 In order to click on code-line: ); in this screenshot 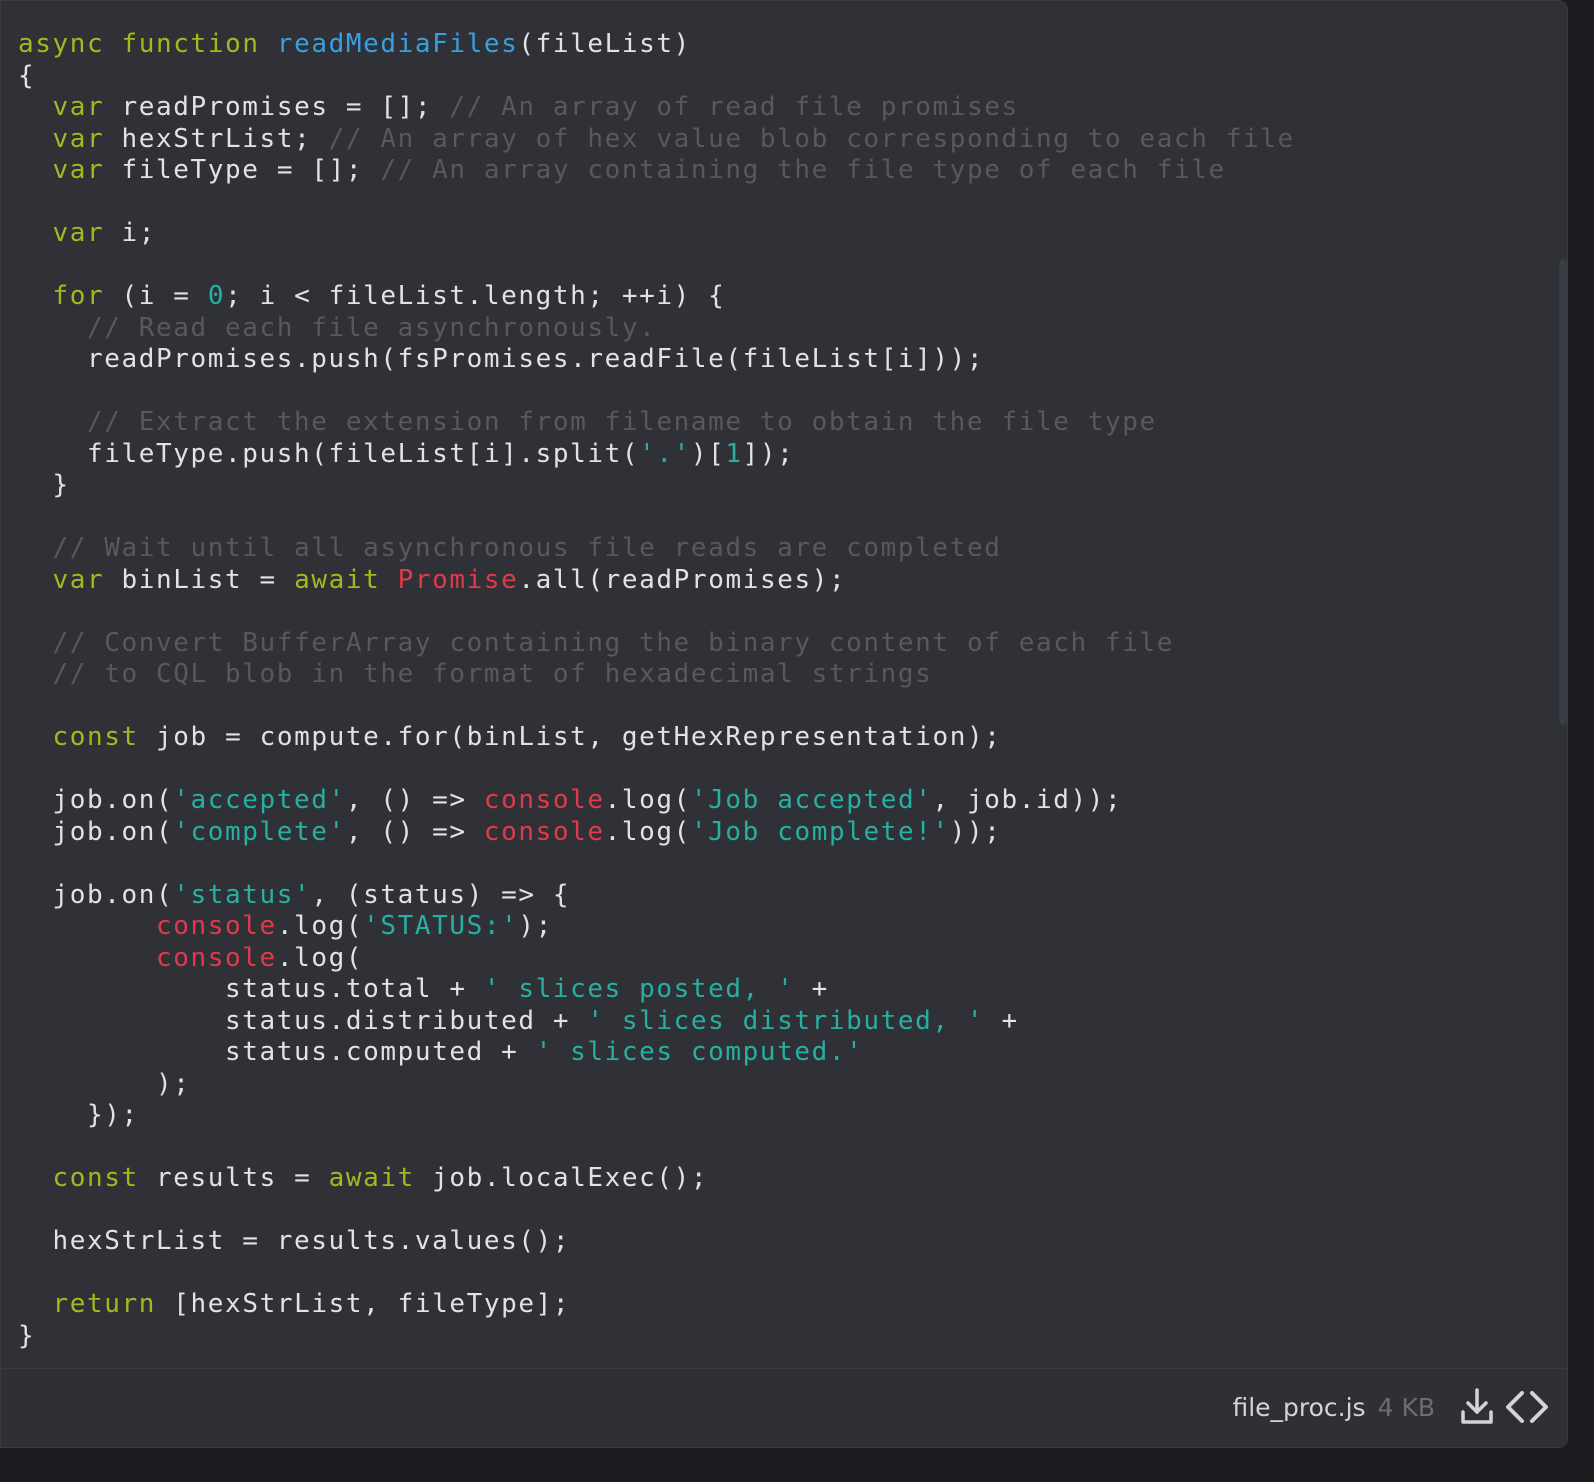, I will do `click(656, 1085)`.